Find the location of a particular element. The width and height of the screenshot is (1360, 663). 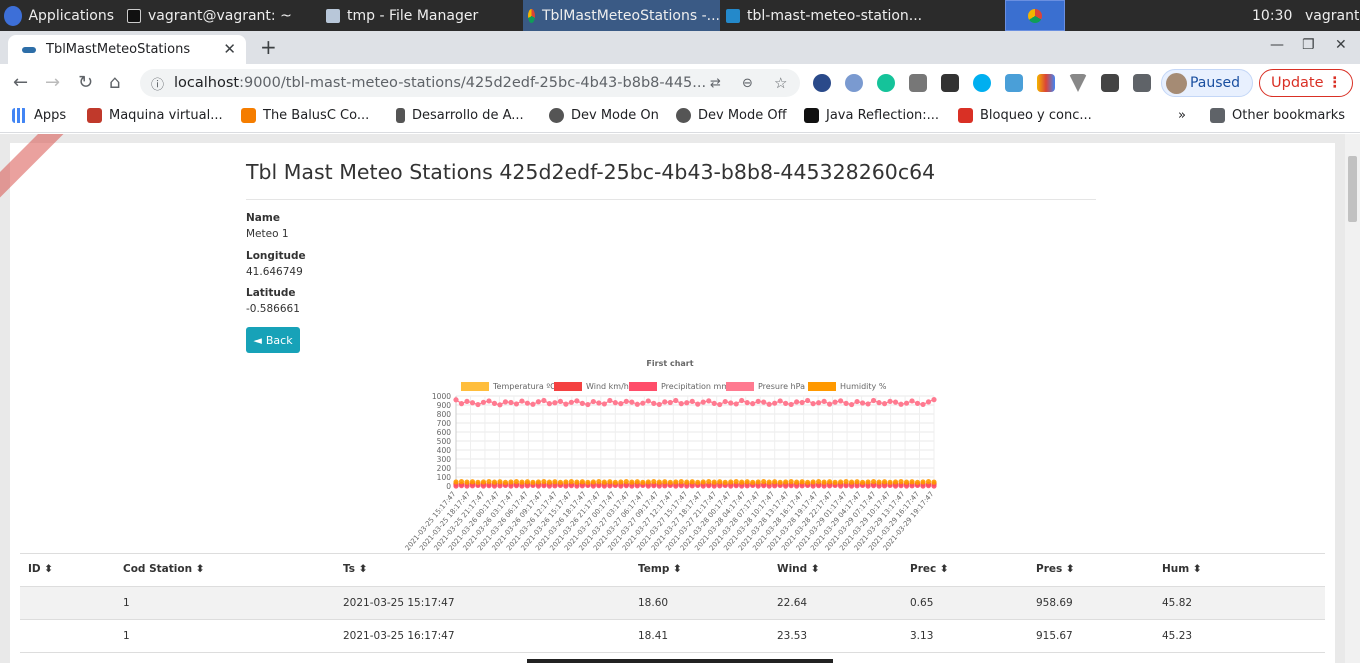

th-label: Ts is located at coordinates (349, 569).